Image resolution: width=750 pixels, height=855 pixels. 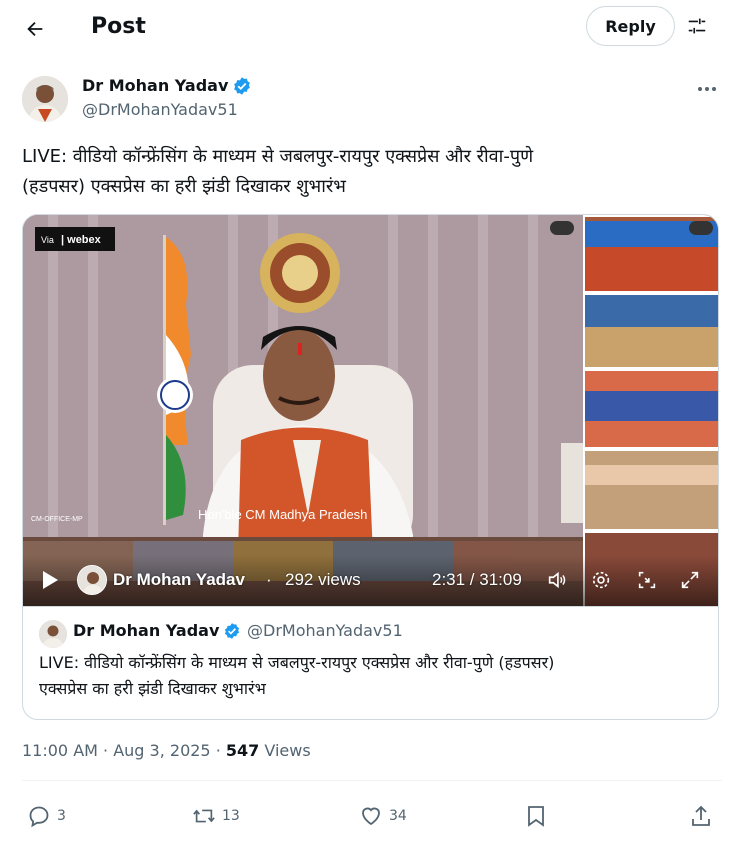 What do you see at coordinates (81, 240) in the screenshot?
I see `svg-text: | webex` at bounding box center [81, 240].